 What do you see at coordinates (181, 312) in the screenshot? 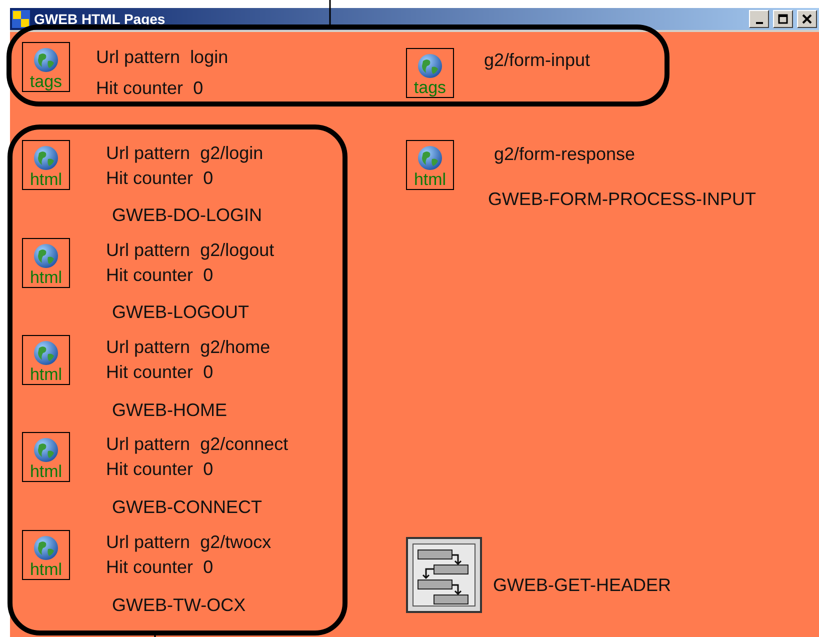
I see `page-name: GWEB-LOGOUT` at bounding box center [181, 312].